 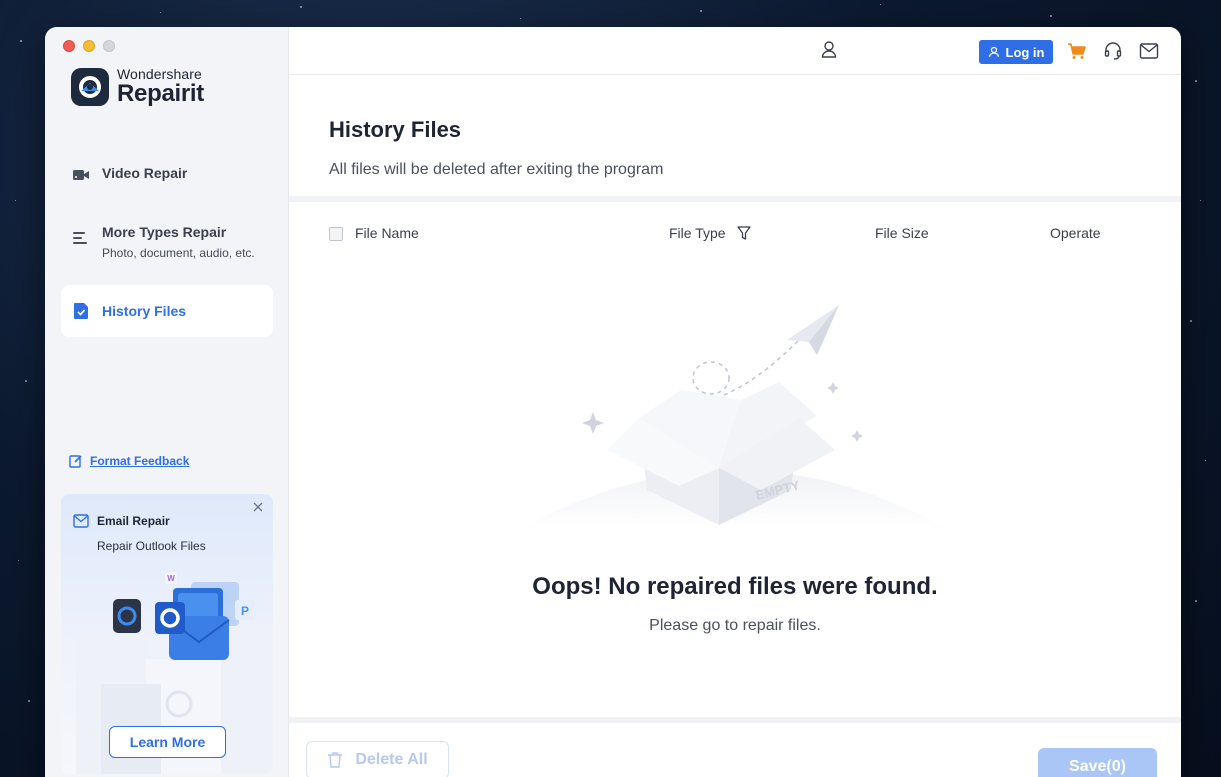 I want to click on sidebar-item-label: Video Repair, so click(x=145, y=173).